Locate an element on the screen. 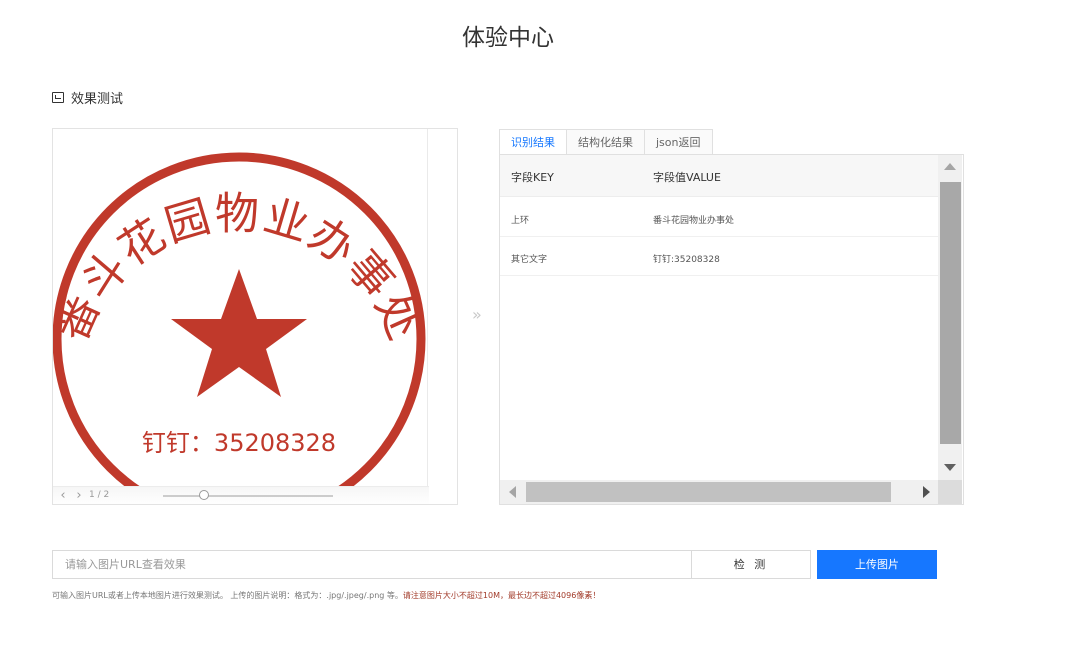  tab-recognition-result: 识别结果 is located at coordinates (533, 142).